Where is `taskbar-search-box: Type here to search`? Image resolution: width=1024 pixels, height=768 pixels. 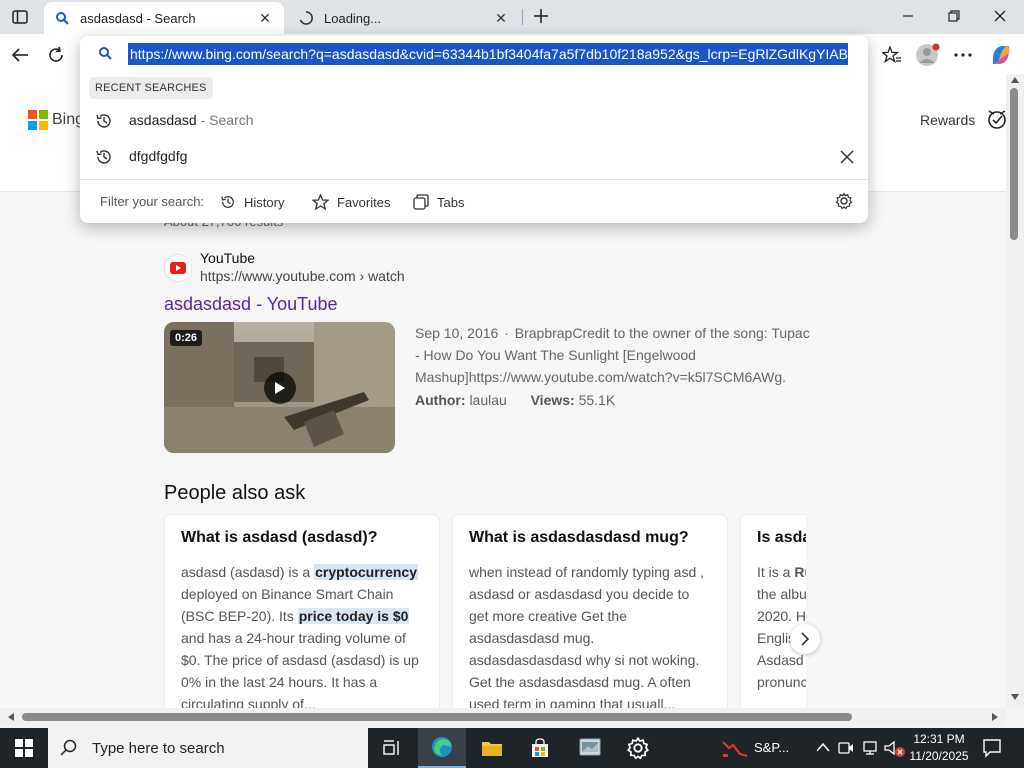 taskbar-search-box: Type here to search is located at coordinates (208, 748).